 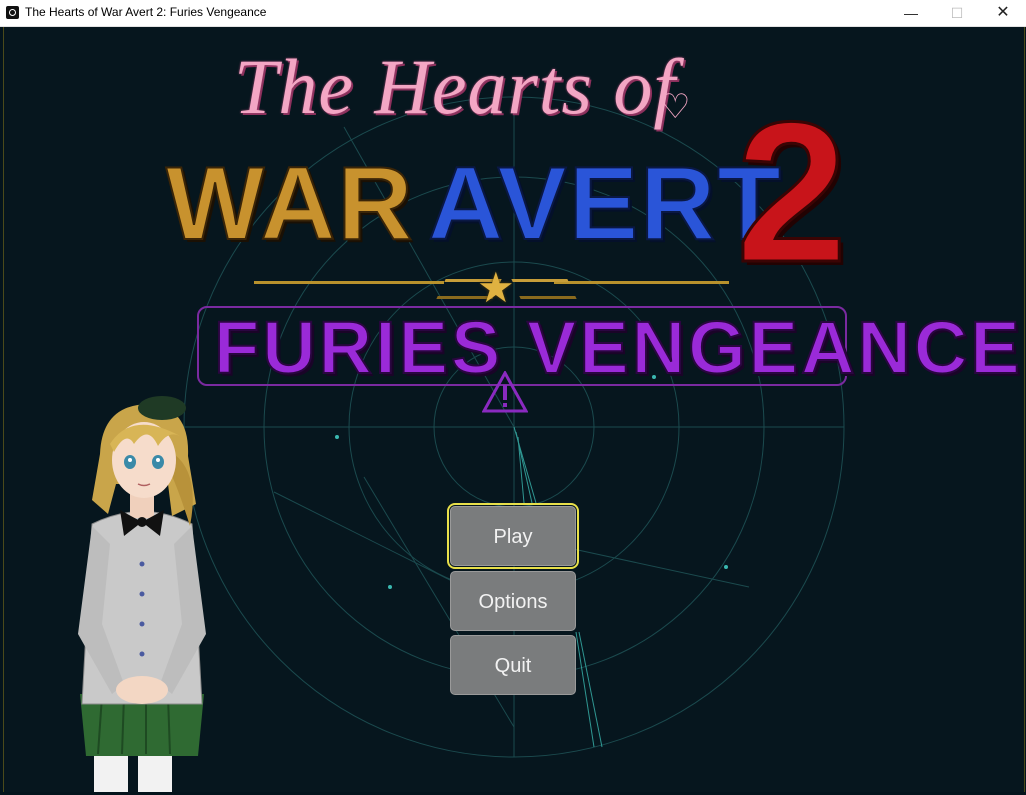 What do you see at coordinates (513, 536) in the screenshot?
I see `play-button: Play` at bounding box center [513, 536].